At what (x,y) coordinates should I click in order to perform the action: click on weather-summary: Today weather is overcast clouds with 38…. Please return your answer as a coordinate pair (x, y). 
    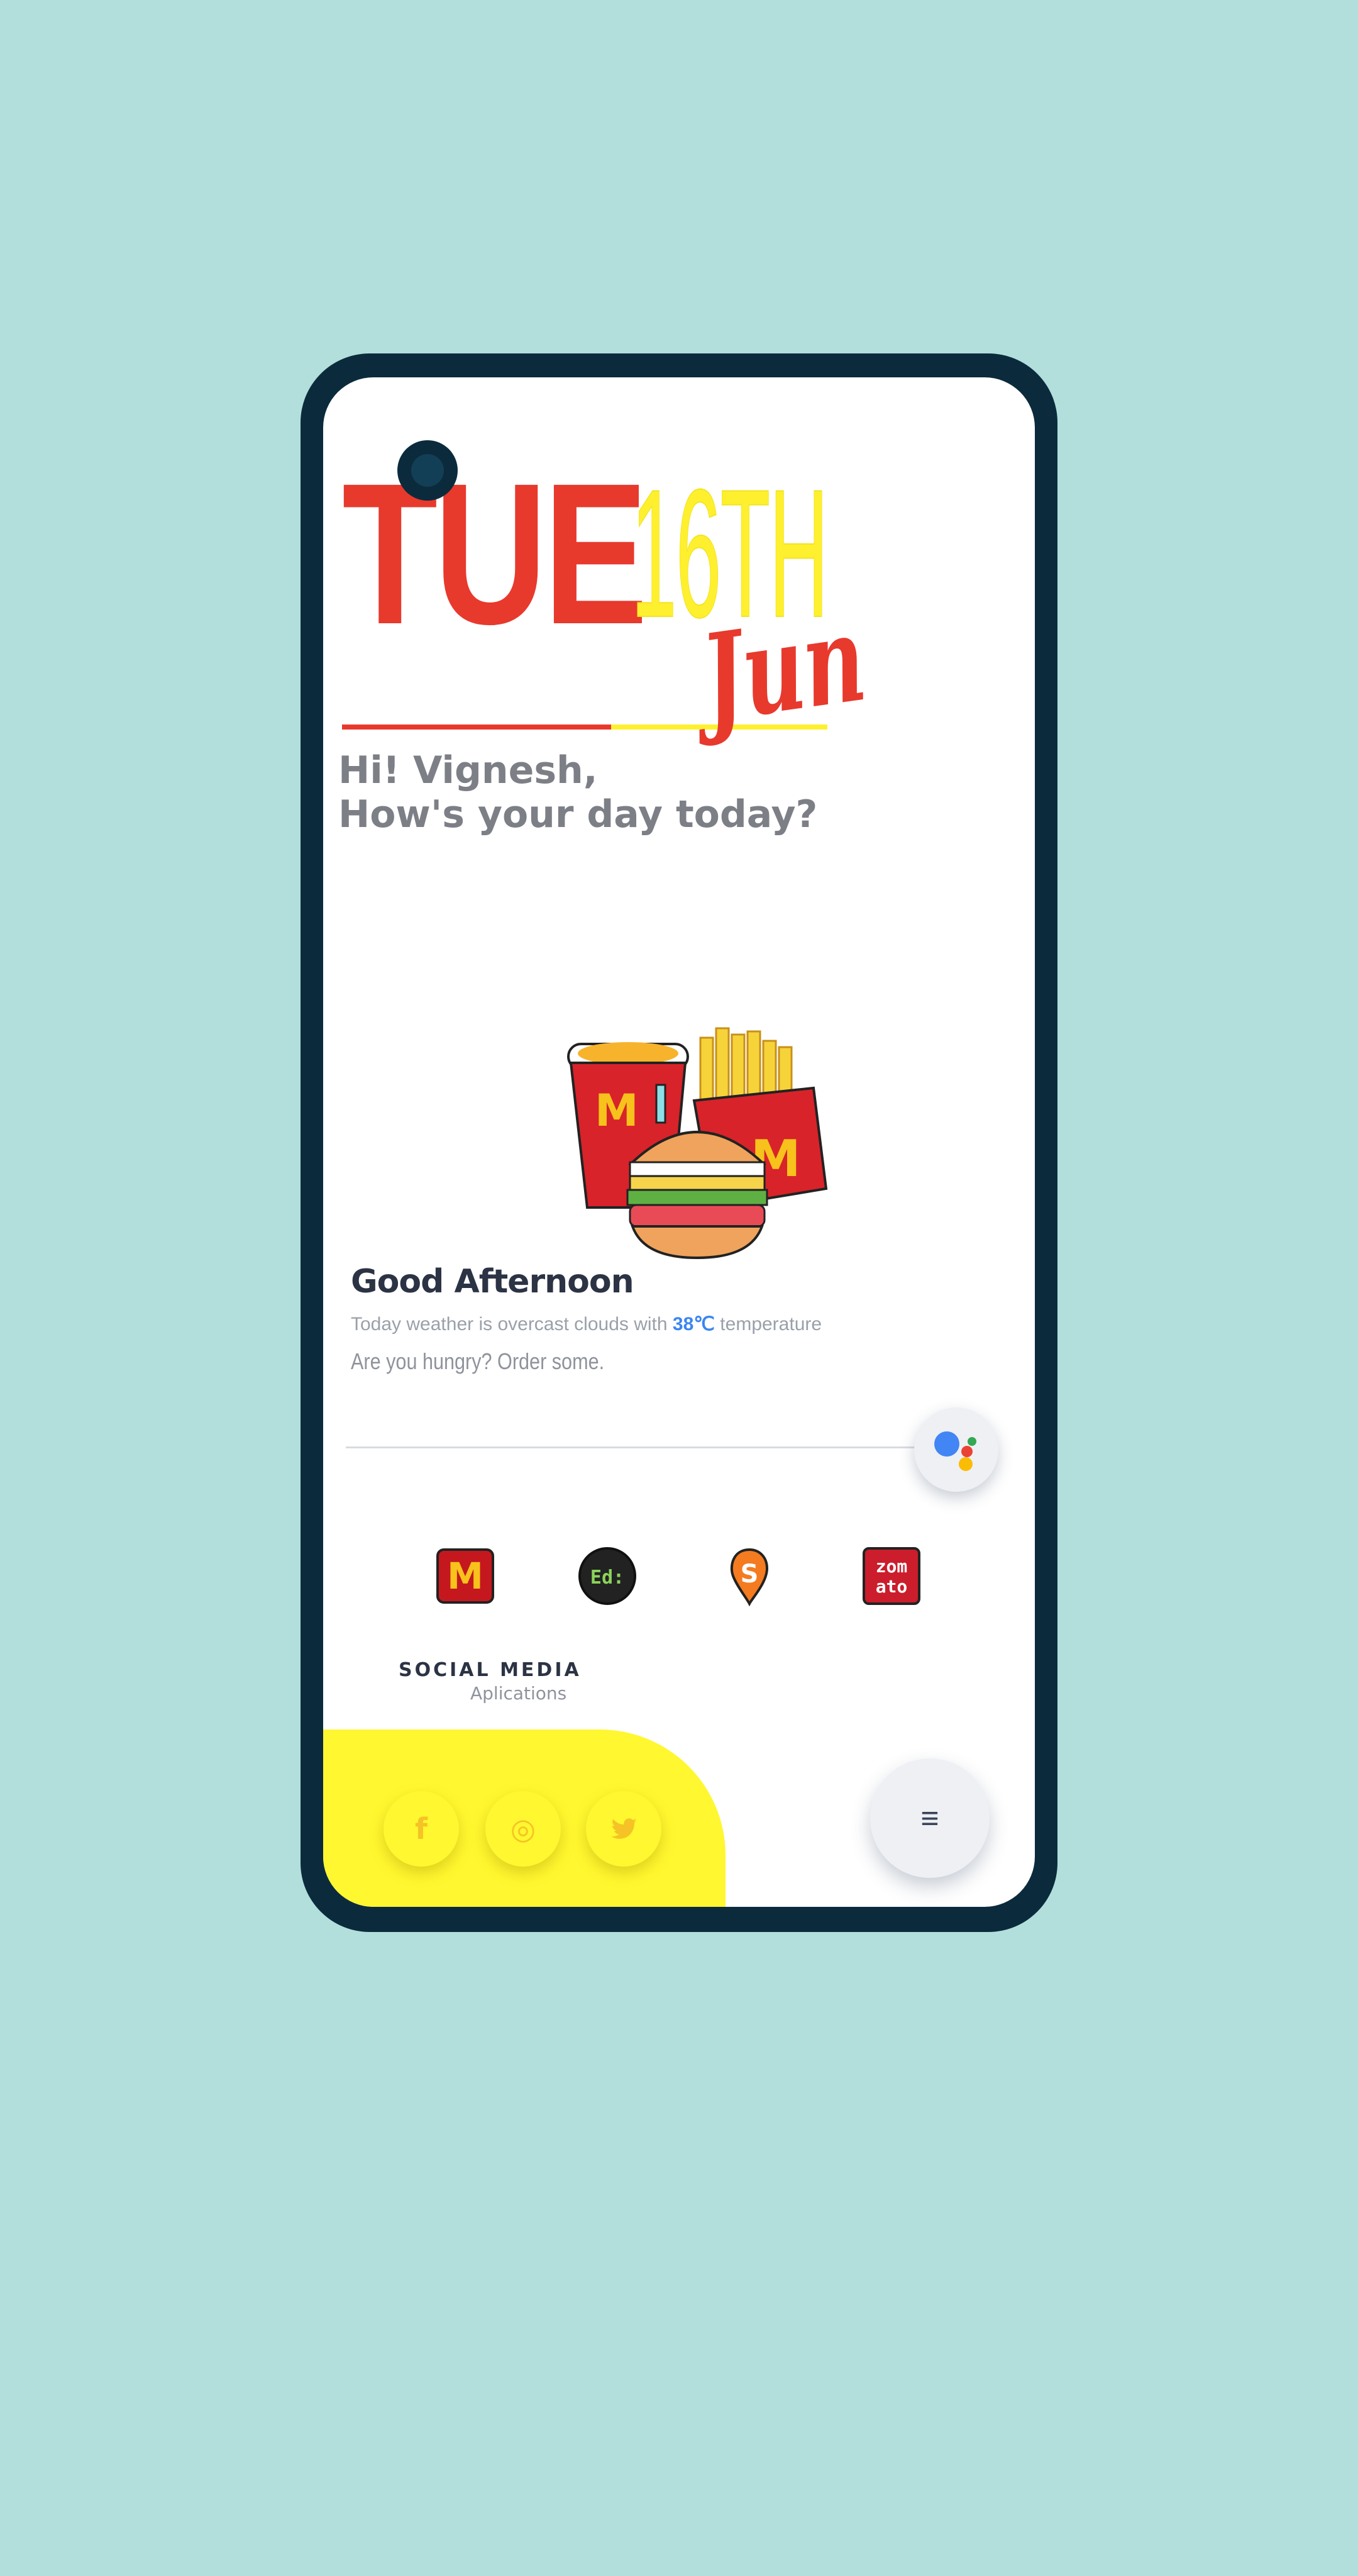
    Looking at the image, I should click on (586, 1324).